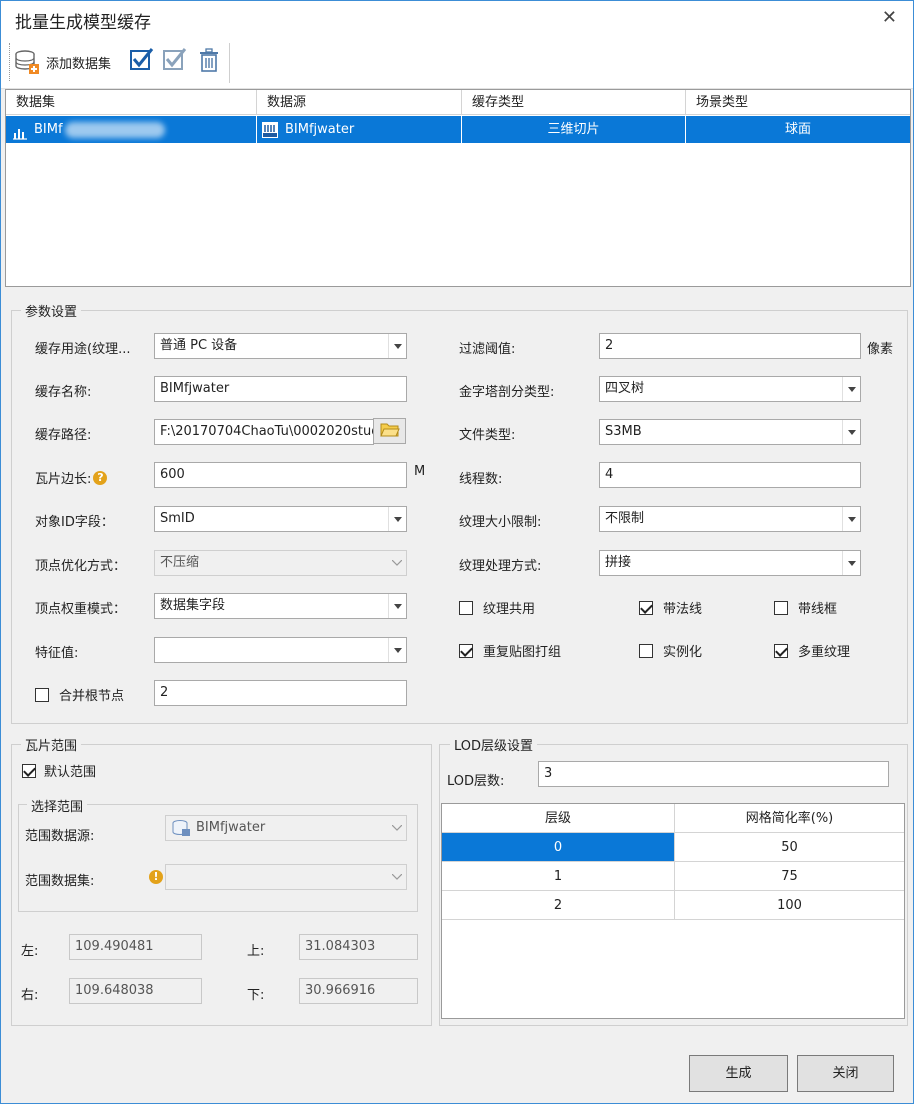 The height and width of the screenshot is (1104, 914). Describe the element at coordinates (458, 129) in the screenshot. I see `table-row: BIMf BIMfjwater 三维切片 球面` at that location.